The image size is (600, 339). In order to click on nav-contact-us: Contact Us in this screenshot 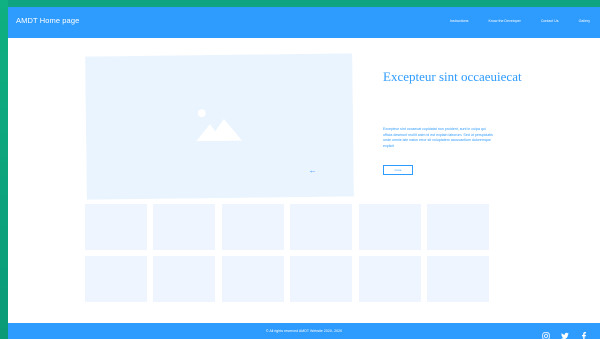, I will do `click(550, 21)`.